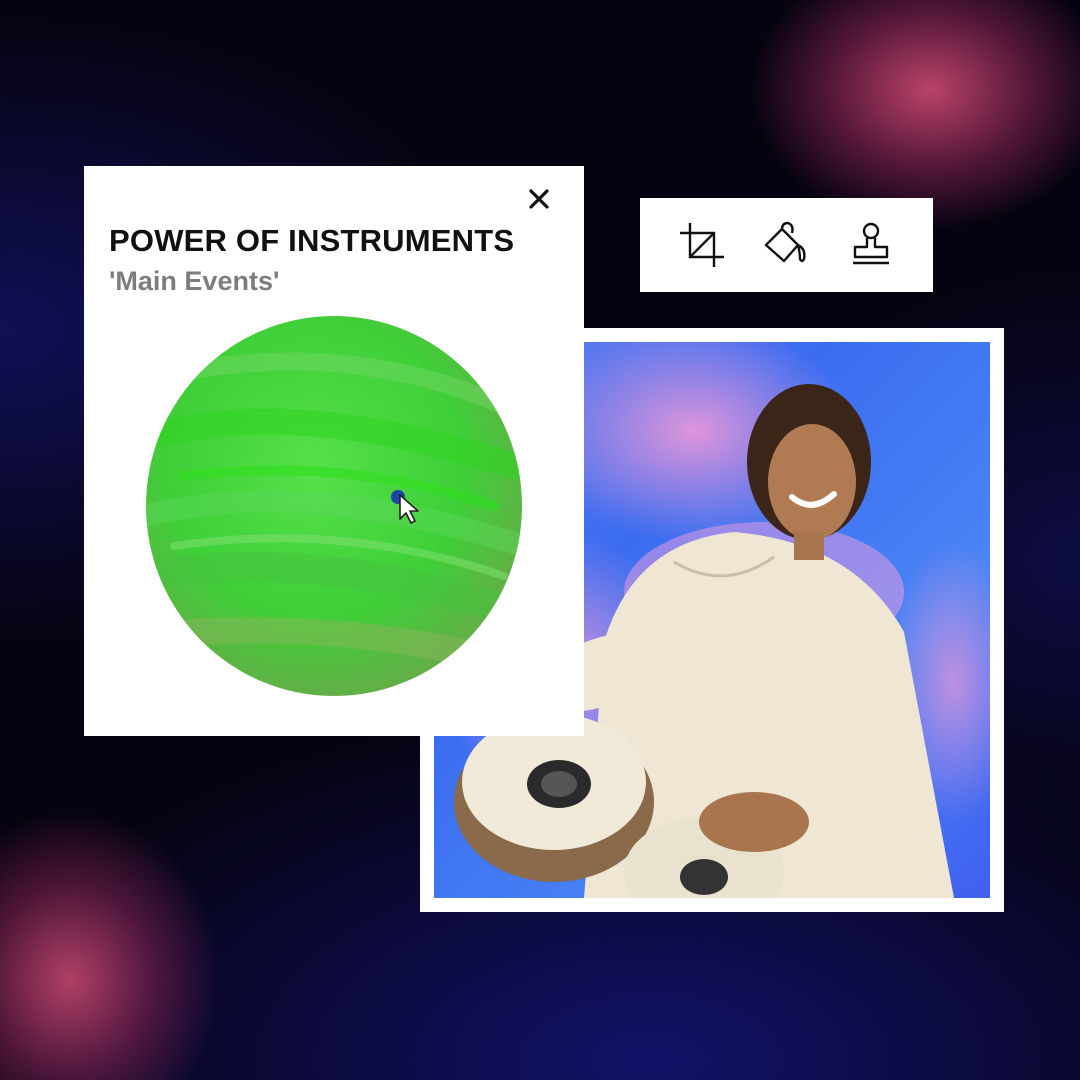 This screenshot has width=1080, height=1080. I want to click on paint-bucket-icon, so click(786, 242).